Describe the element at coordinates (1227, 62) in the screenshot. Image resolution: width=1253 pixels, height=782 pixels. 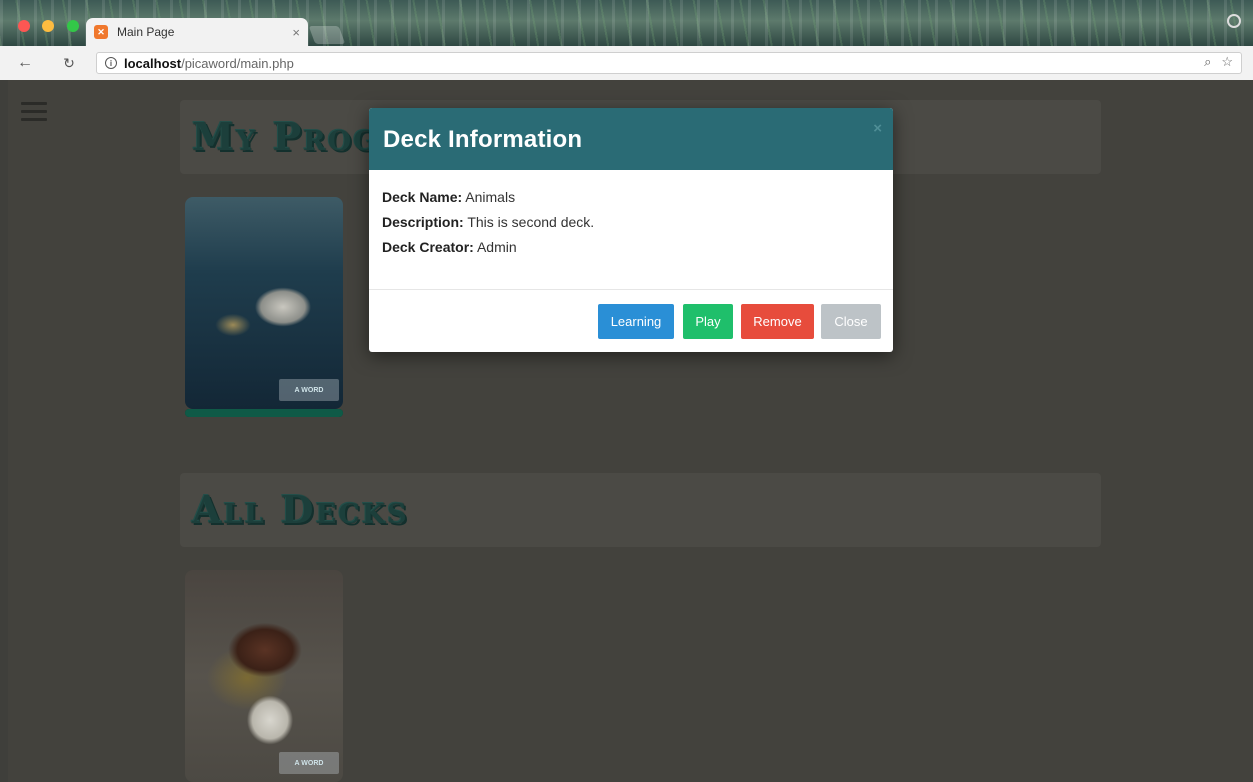
I see `bookmark-star-icon: ☆` at that location.